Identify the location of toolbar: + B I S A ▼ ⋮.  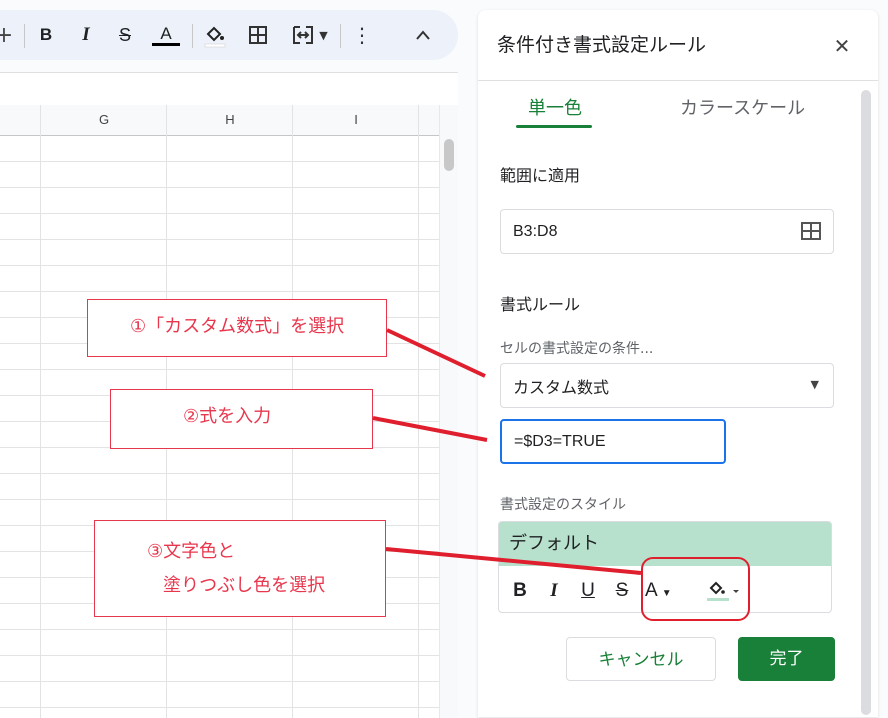
(229, 35).